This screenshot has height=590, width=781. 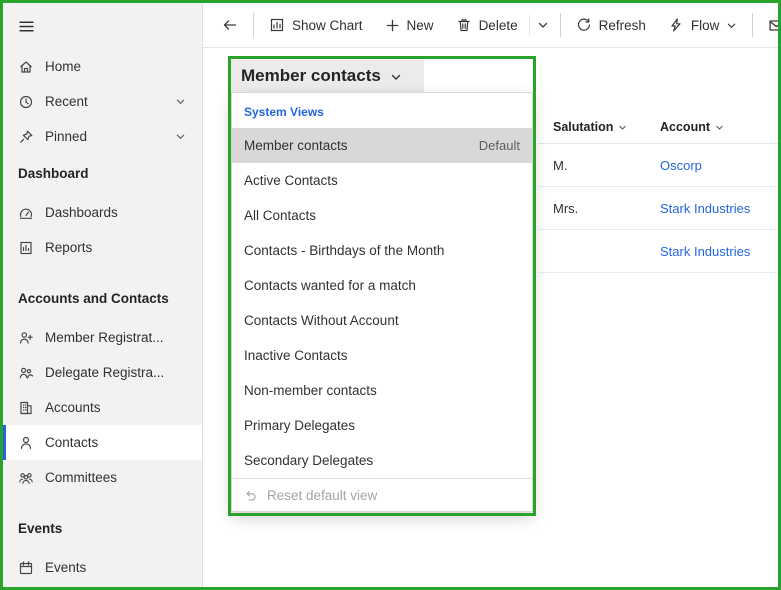 I want to click on button-label: Delete, so click(x=498, y=25).